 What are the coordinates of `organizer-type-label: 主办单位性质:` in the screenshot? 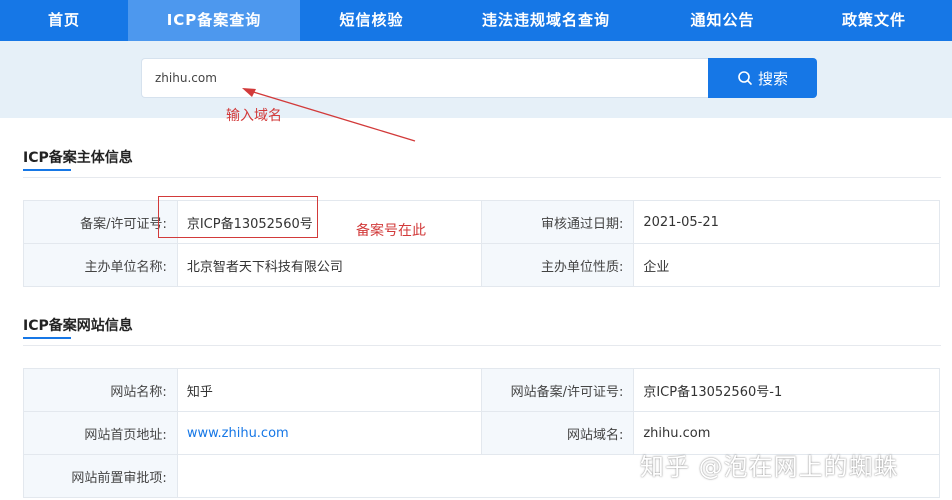 It's located at (557, 265).